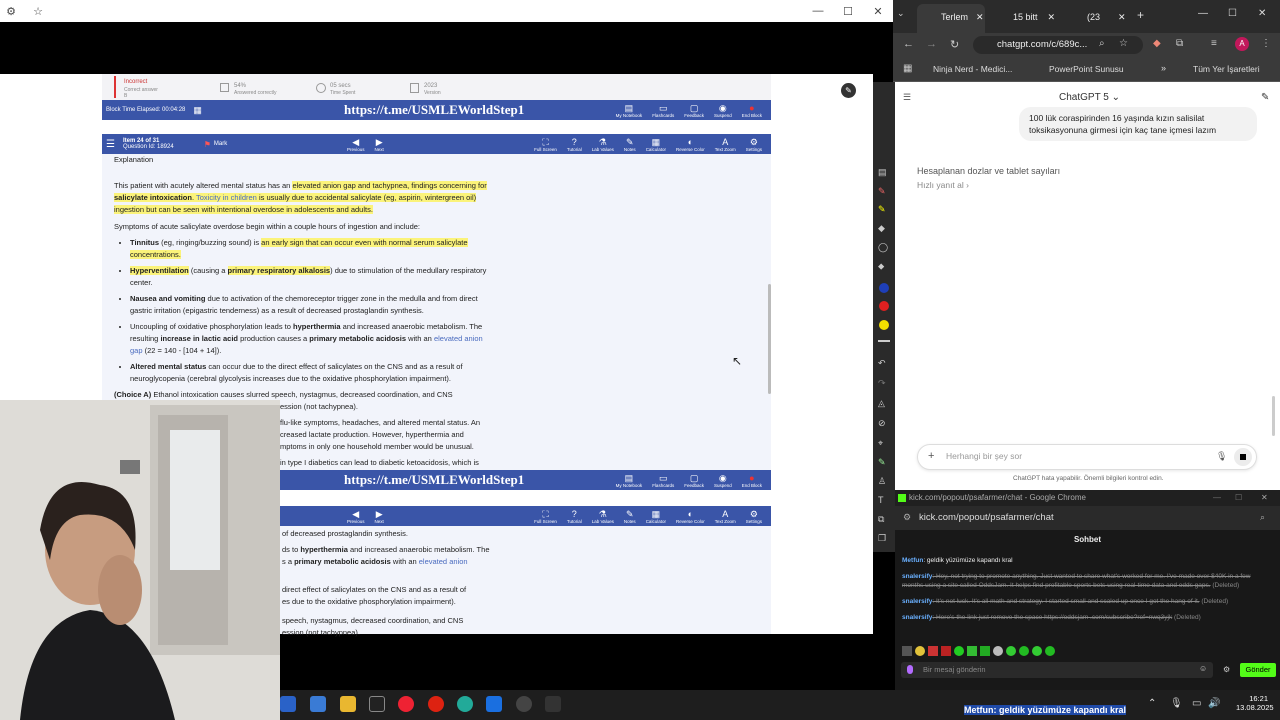 The image size is (1280, 720). Describe the element at coordinates (1214, 43) in the screenshot. I see `media-icon: ≡` at that location.